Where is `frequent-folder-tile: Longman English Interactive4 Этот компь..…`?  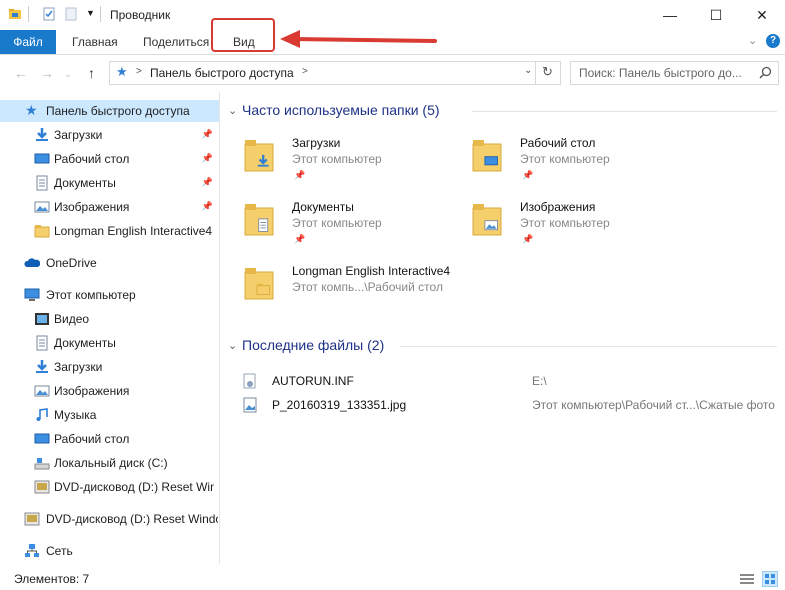 frequent-folder-tile: Longman English Interactive4 Этот компь..… is located at coordinates (354, 292).